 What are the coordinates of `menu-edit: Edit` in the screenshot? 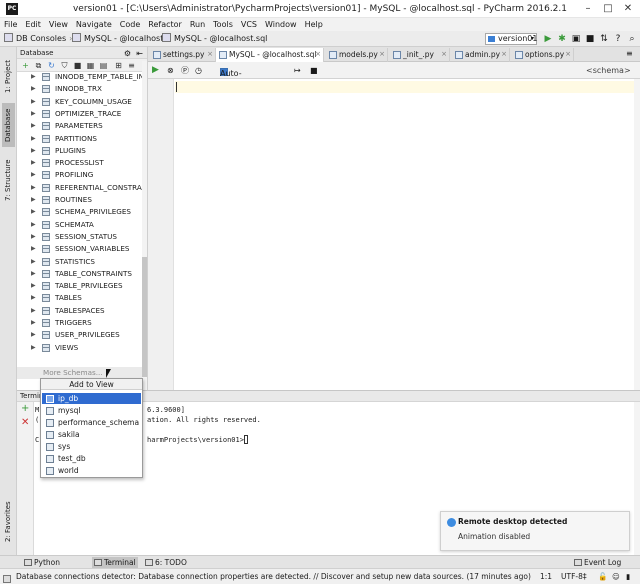 It's located at (33, 24).